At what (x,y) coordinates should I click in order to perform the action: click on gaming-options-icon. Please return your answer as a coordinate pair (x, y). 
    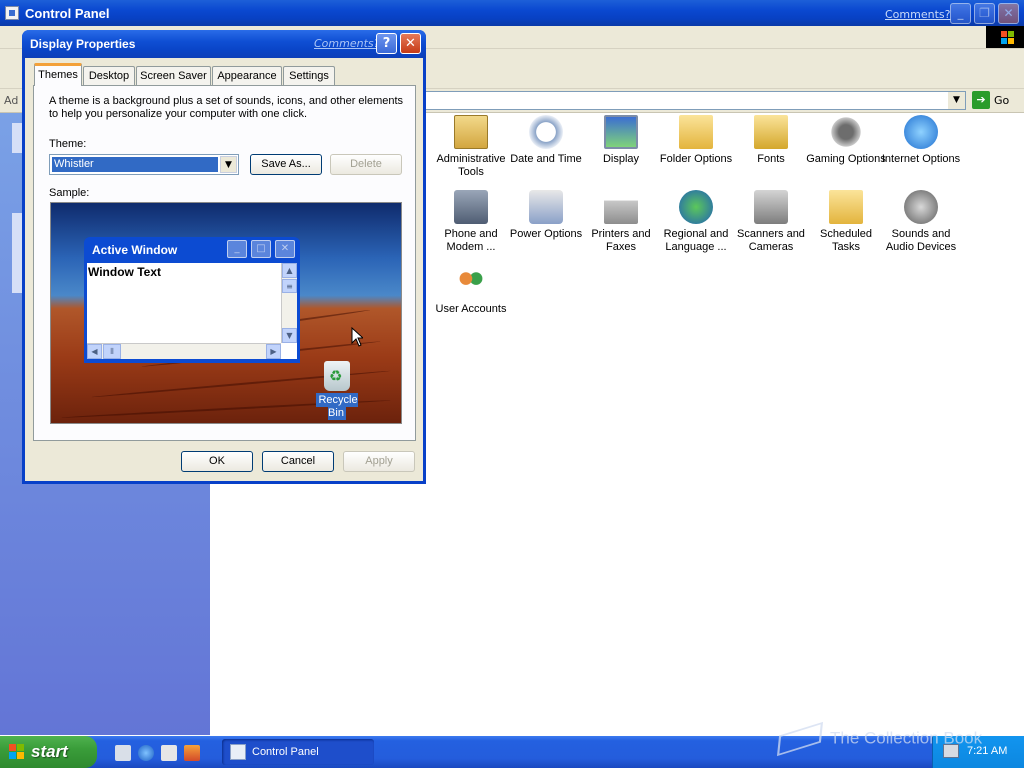
    Looking at the image, I should click on (846, 132).